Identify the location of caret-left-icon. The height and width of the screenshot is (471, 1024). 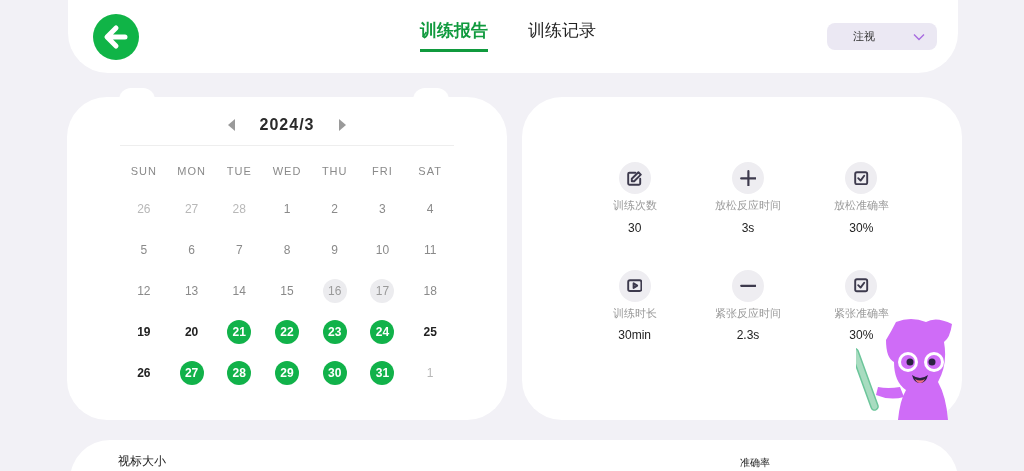
(231, 125).